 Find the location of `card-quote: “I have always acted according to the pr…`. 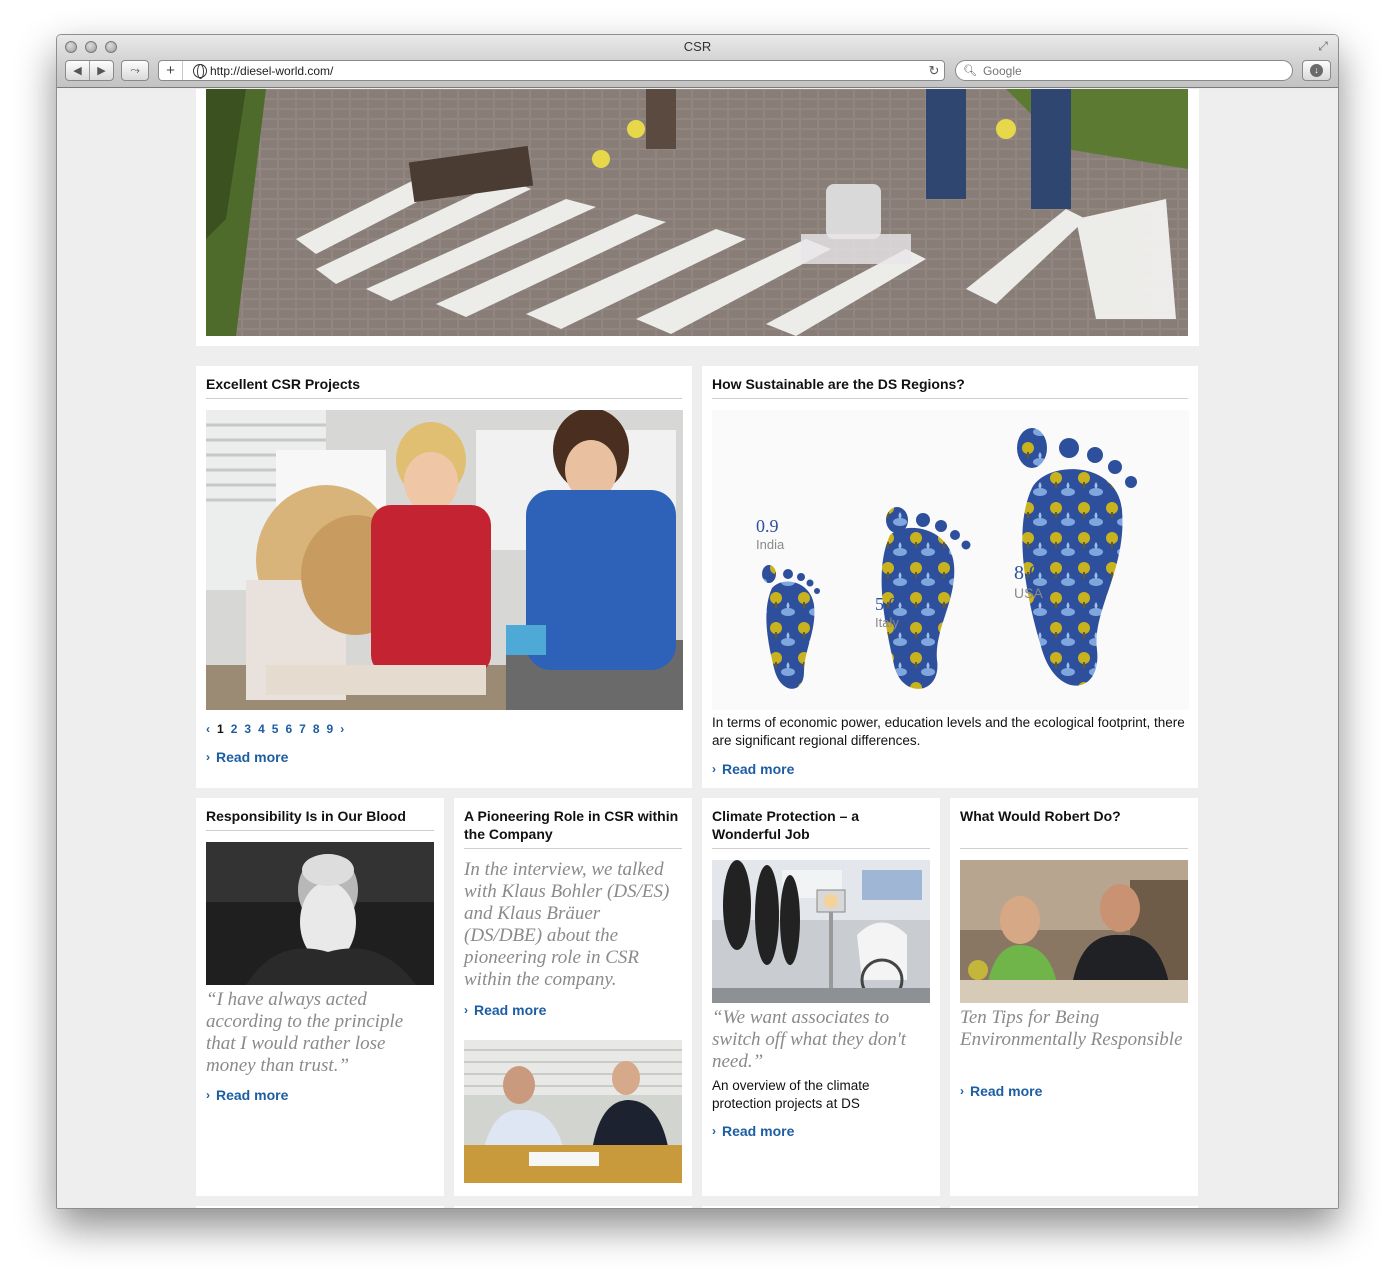

card-quote: “I have always acted according to the pr… is located at coordinates (305, 1032).